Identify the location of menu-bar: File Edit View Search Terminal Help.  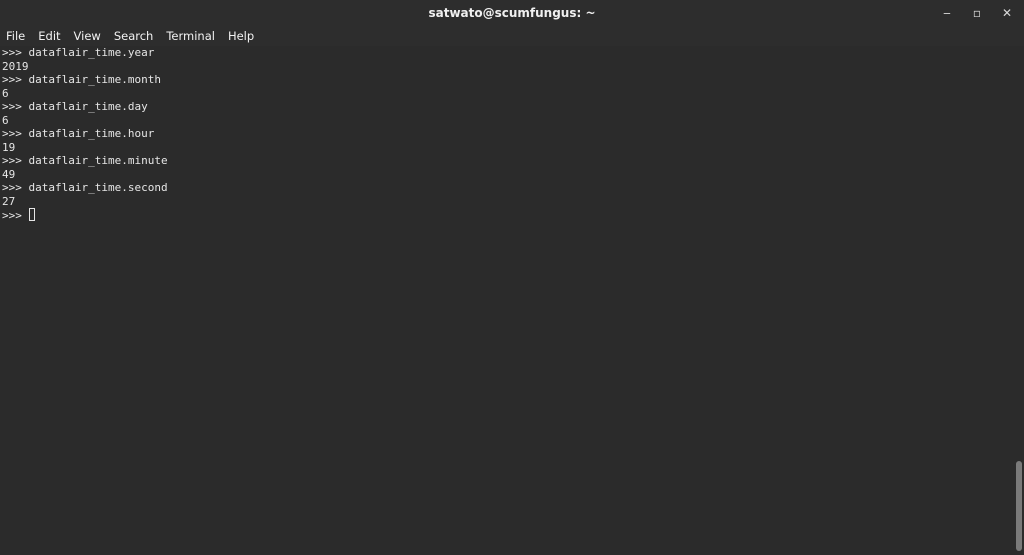
(512, 36).